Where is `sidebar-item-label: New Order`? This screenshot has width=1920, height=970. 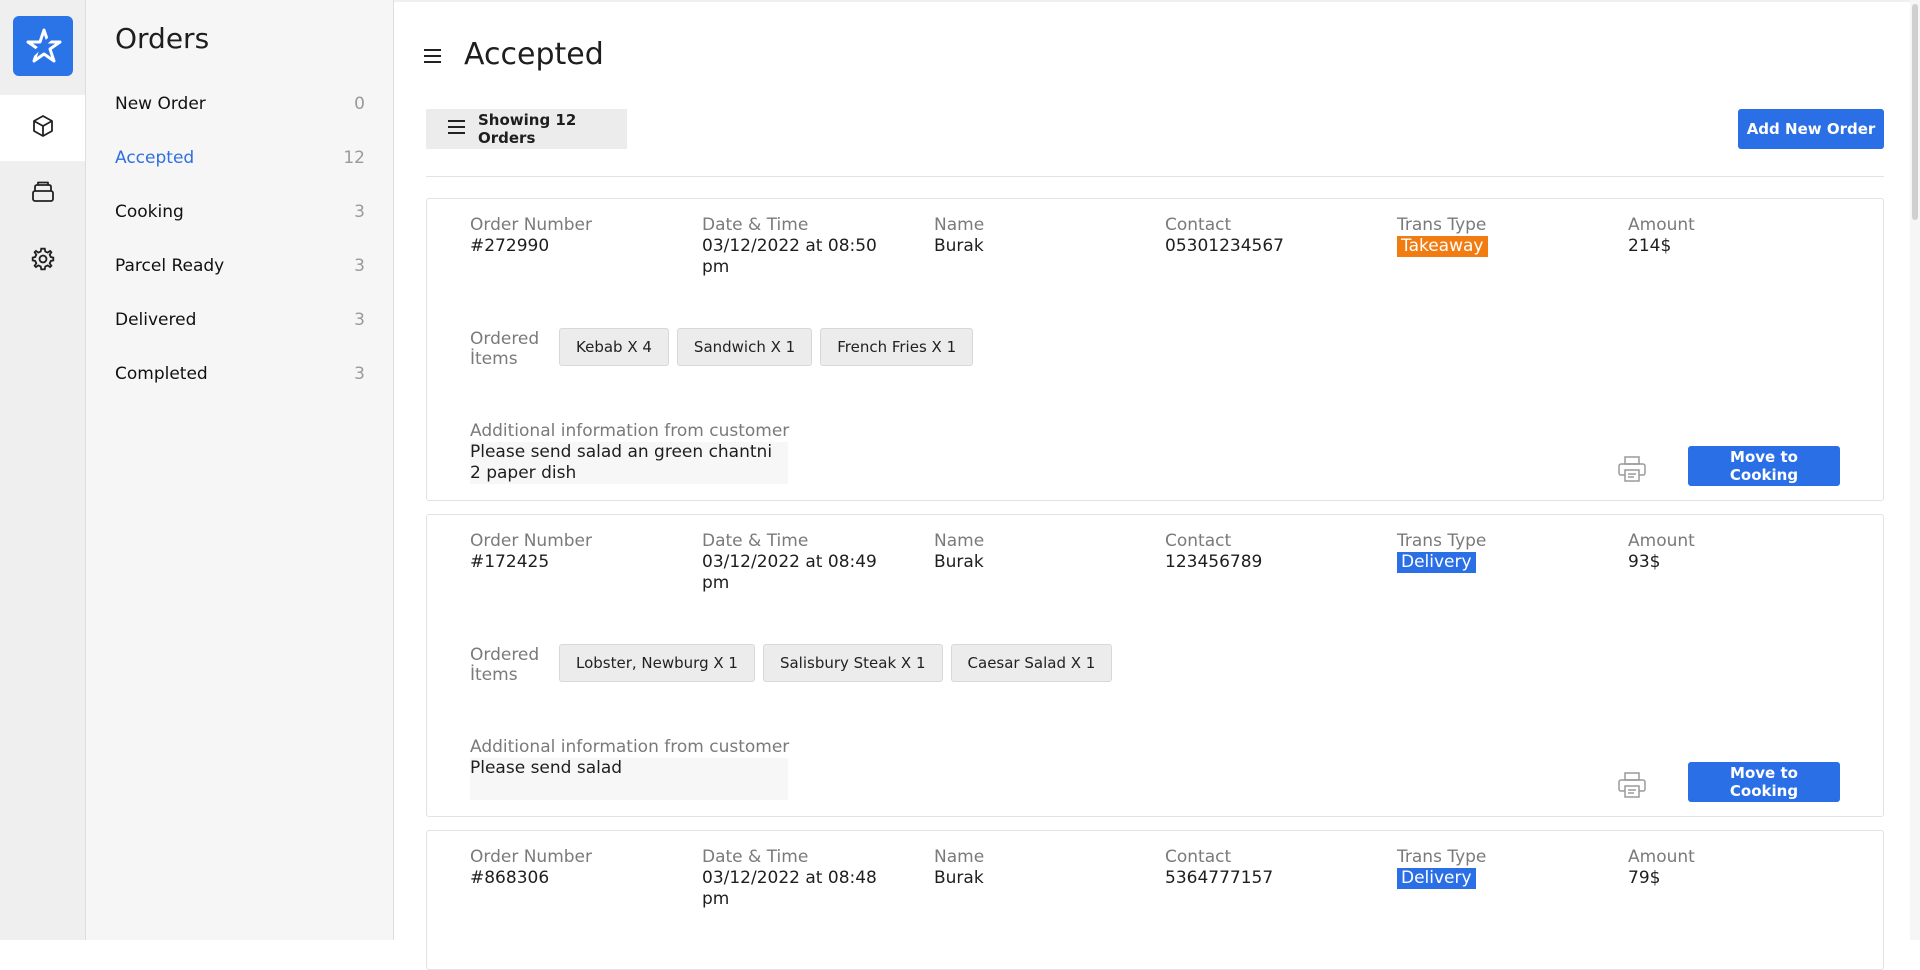 sidebar-item-label: New Order is located at coordinates (160, 104).